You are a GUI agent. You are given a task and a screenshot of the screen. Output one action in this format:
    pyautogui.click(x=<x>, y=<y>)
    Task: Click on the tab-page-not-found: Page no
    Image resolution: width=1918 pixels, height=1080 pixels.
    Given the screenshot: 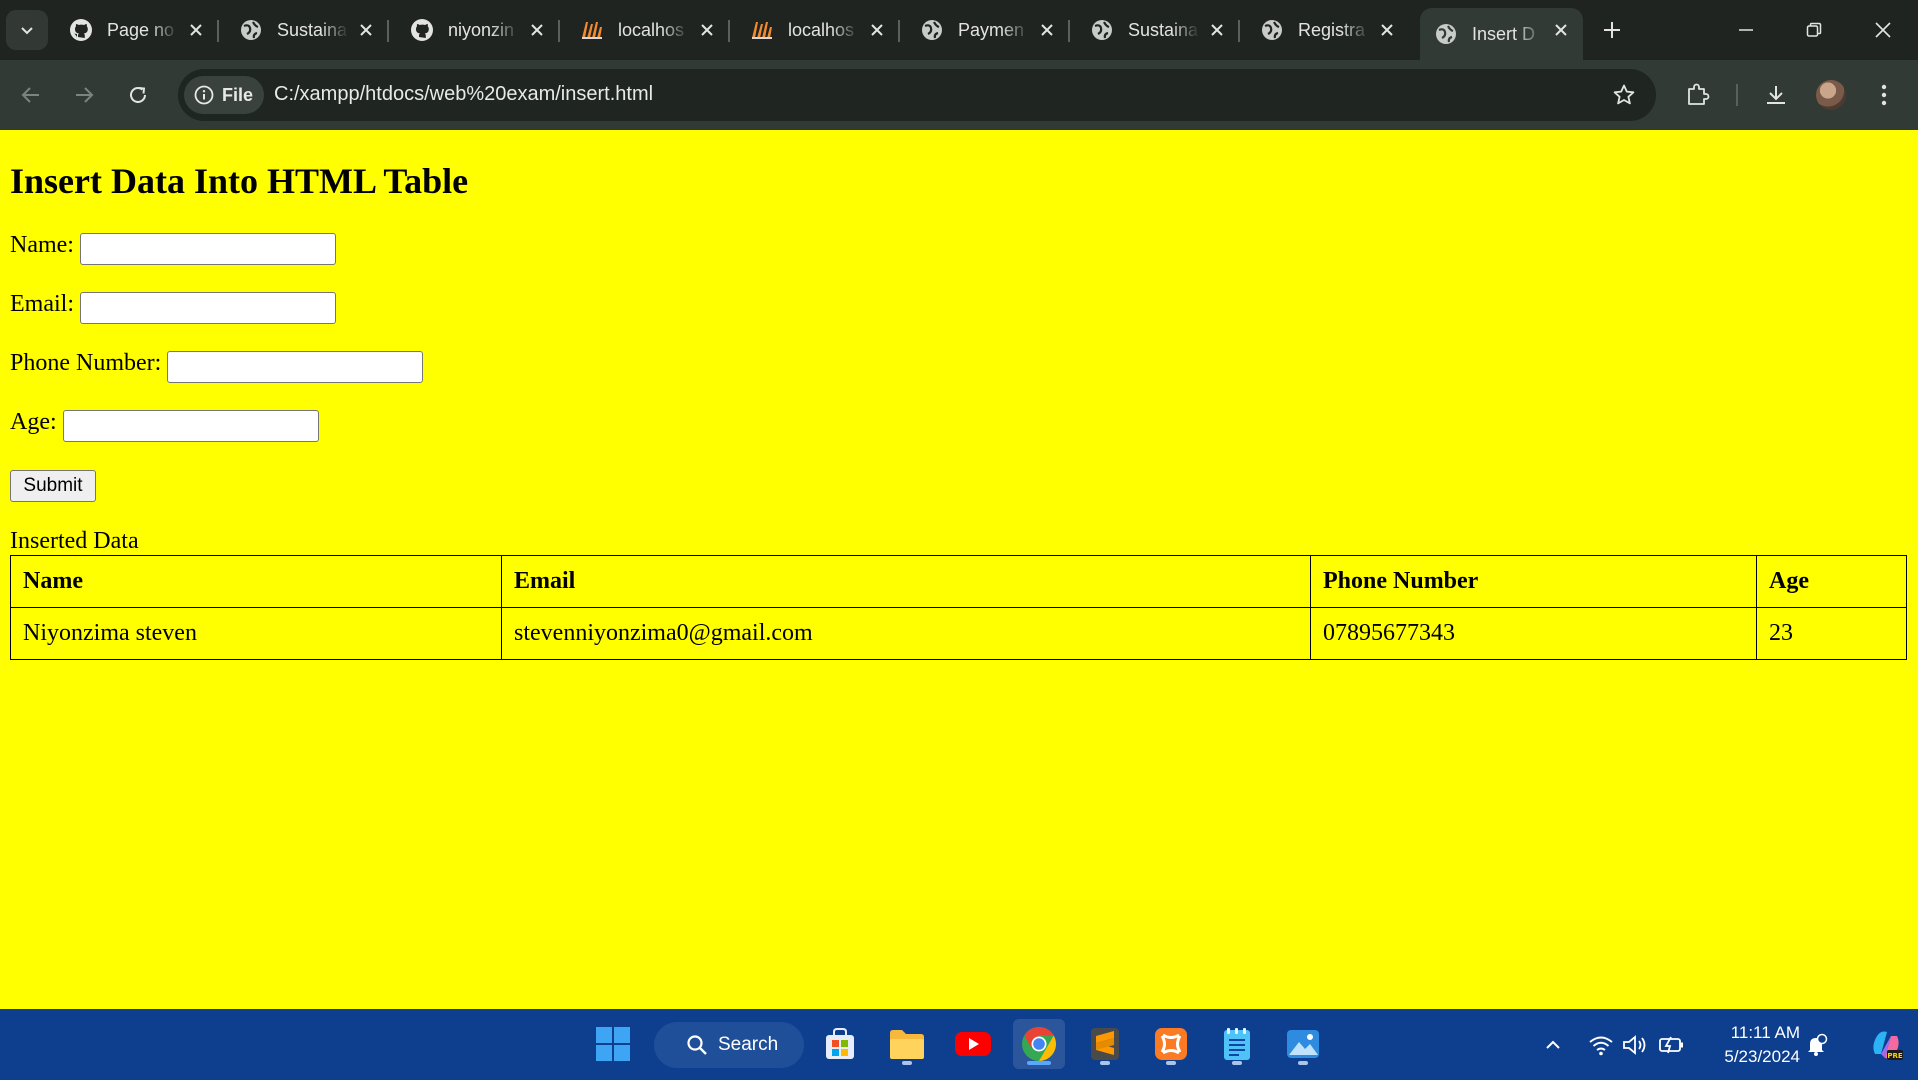 What is the action you would take?
    pyautogui.click(x=137, y=30)
    